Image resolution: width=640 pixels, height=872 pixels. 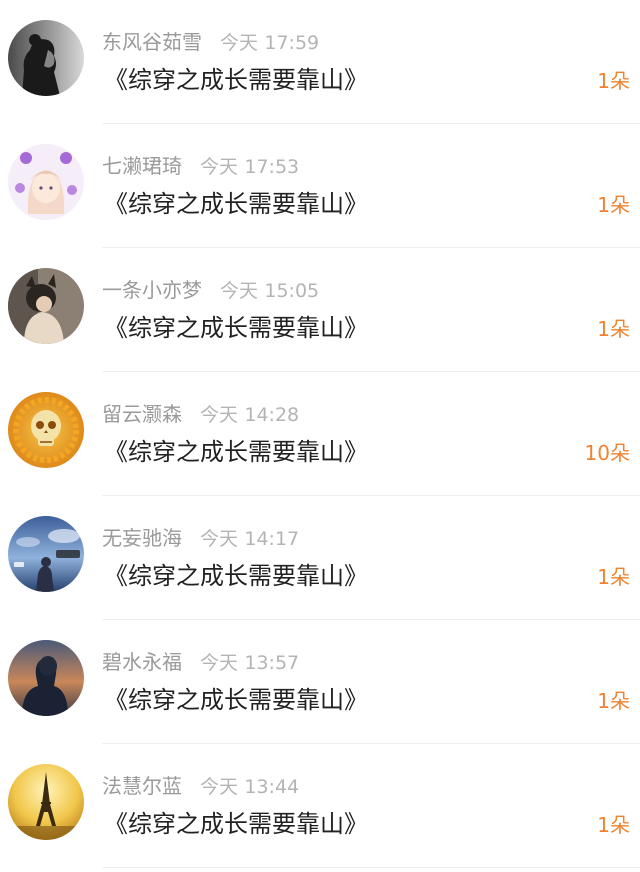 I want to click on user-name: 法慧尔蓝, so click(x=142, y=786).